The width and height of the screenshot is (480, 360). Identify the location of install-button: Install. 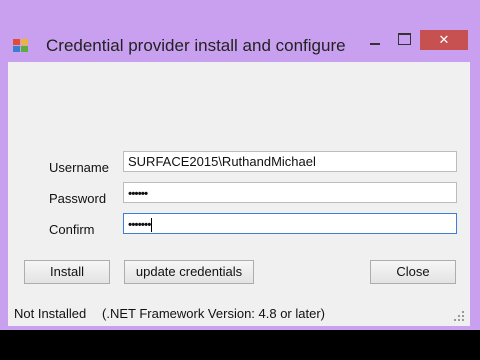
(67, 272).